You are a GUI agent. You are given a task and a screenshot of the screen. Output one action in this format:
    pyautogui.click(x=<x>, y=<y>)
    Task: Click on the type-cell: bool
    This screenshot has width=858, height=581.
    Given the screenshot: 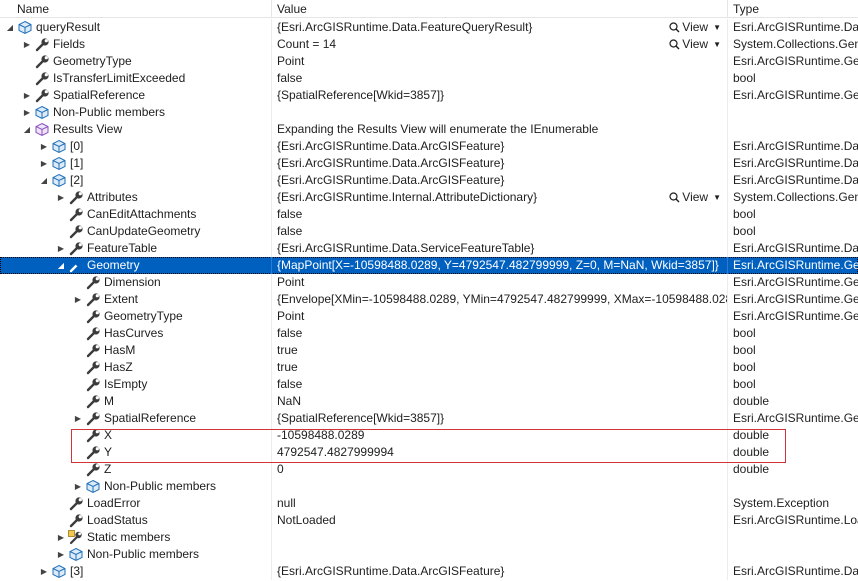 What is the action you would take?
    pyautogui.click(x=792, y=367)
    